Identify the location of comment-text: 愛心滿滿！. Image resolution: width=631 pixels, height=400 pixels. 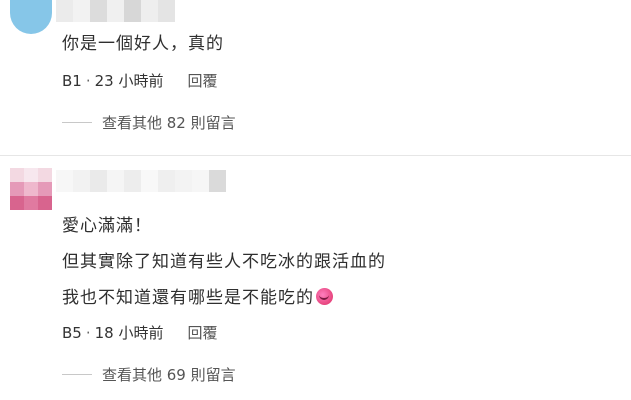
(107, 226).